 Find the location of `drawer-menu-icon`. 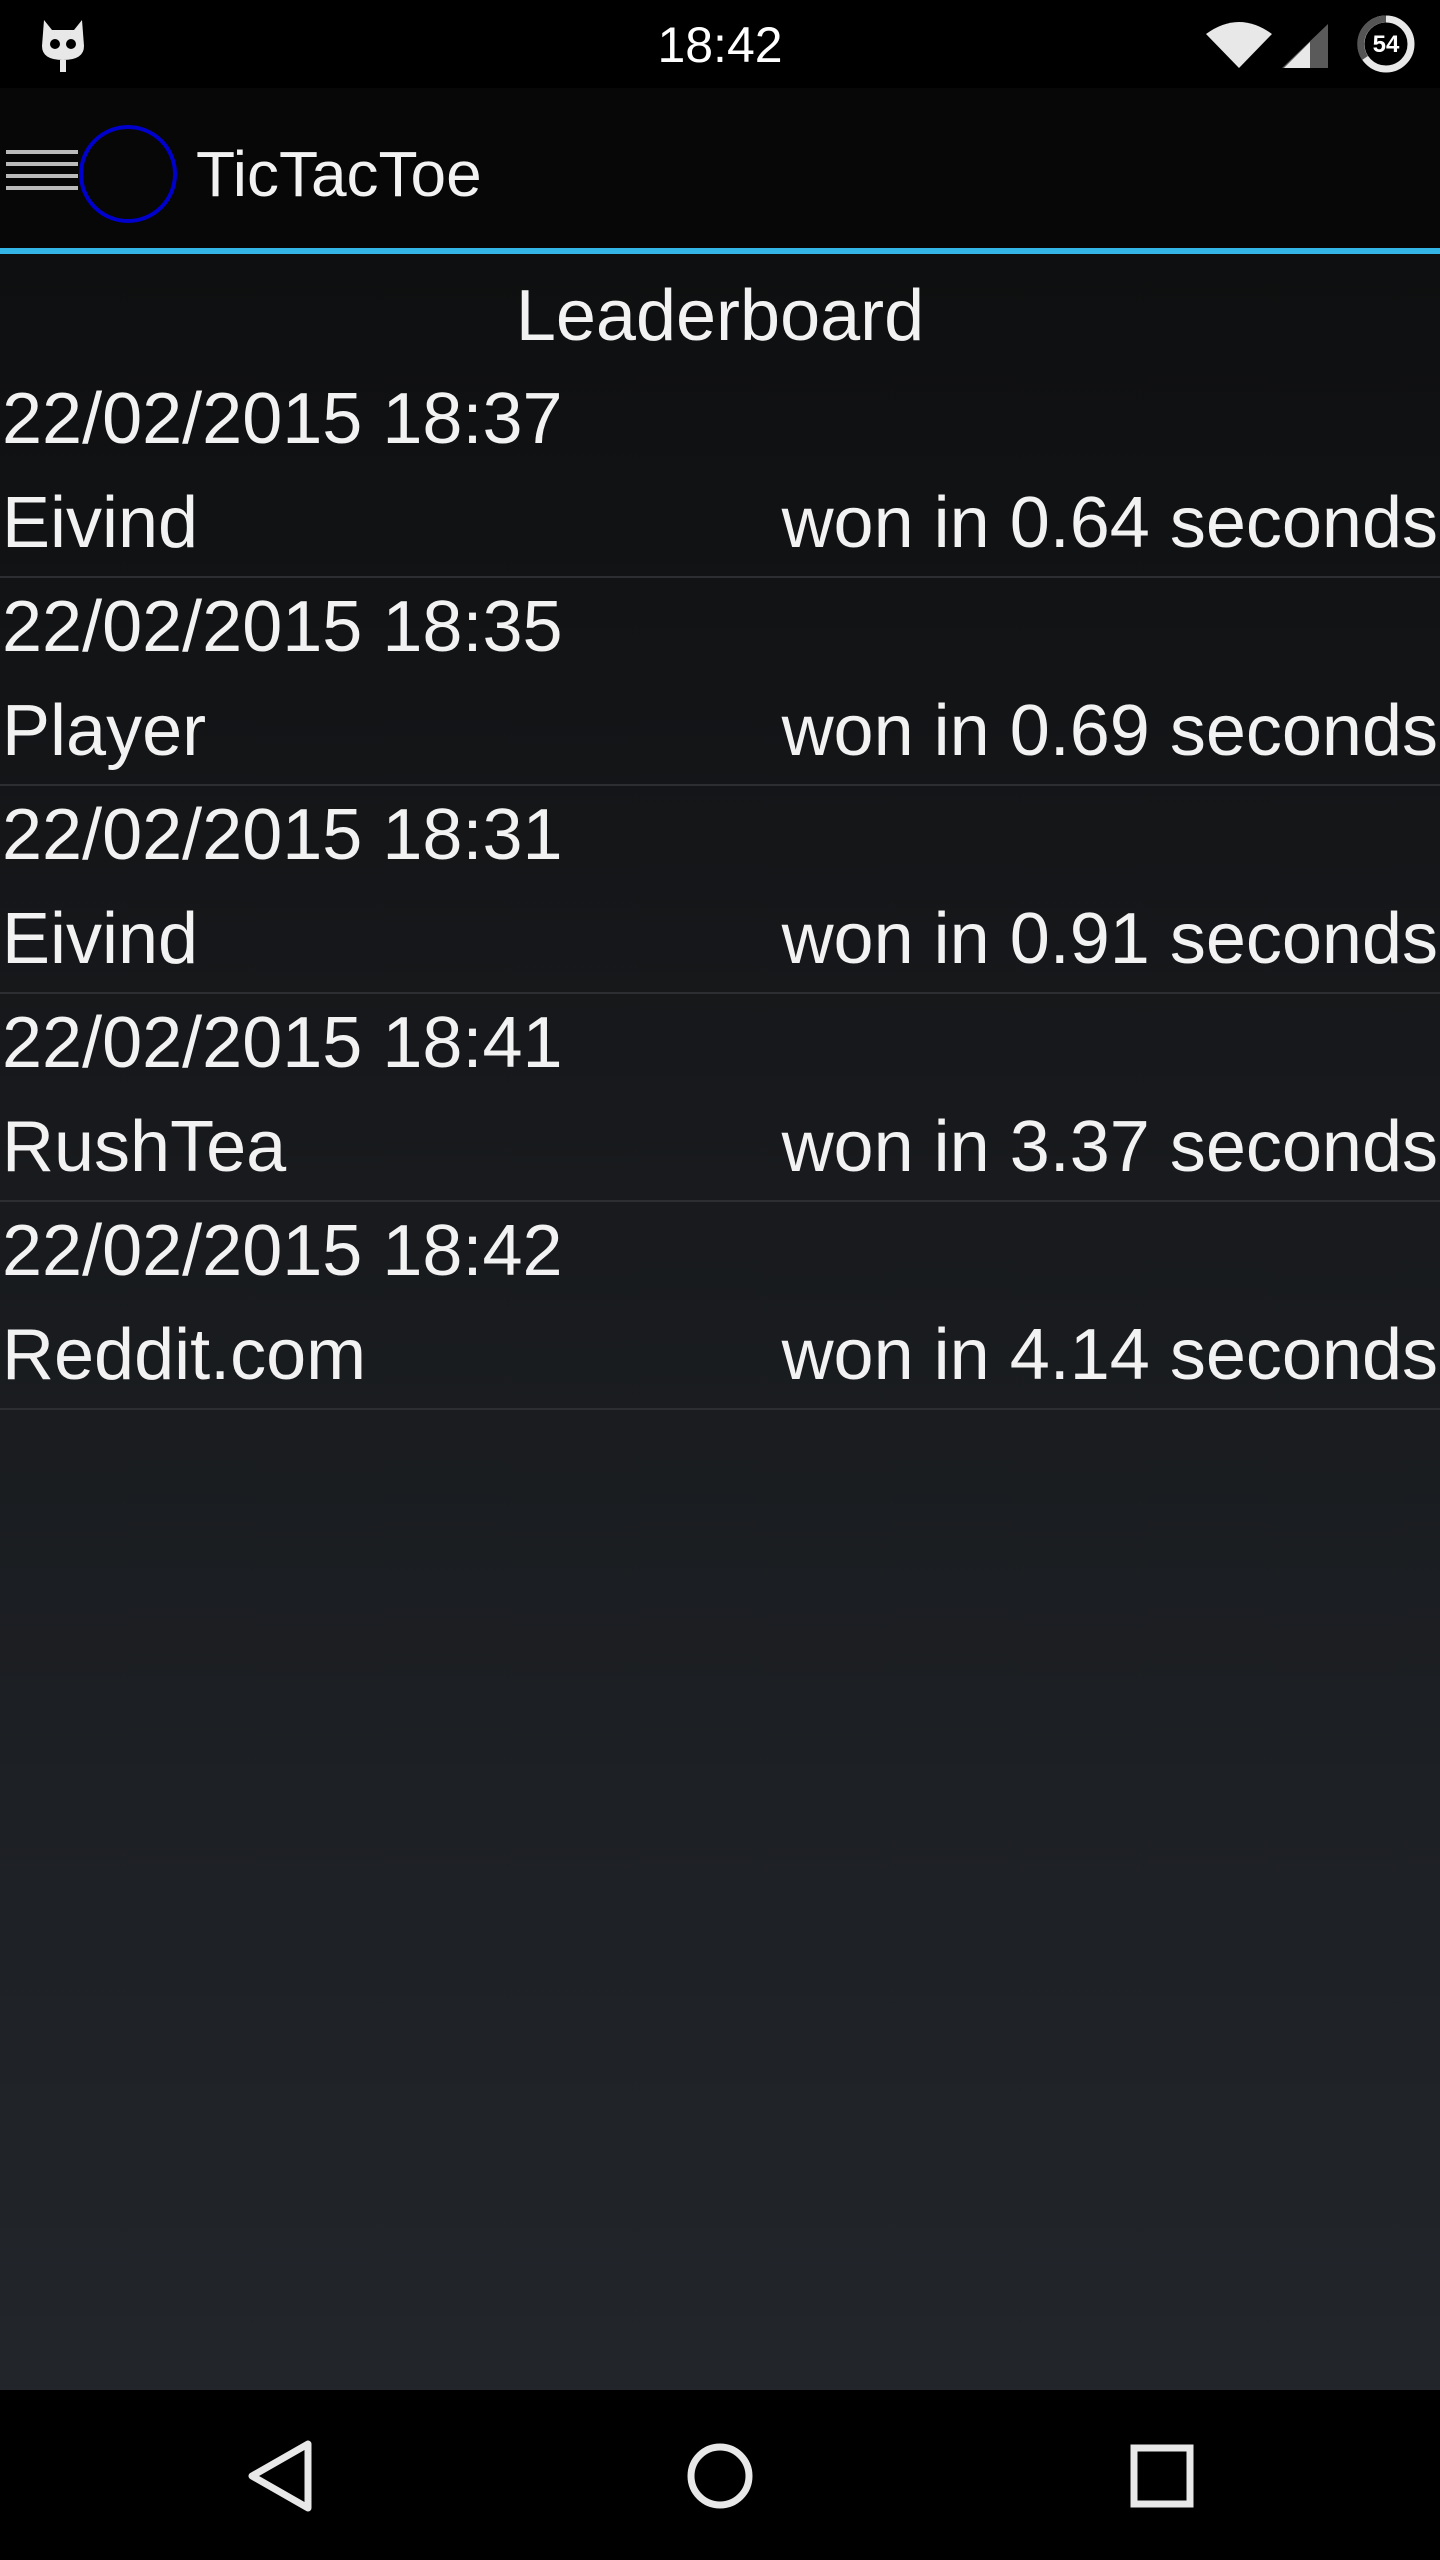

drawer-menu-icon is located at coordinates (42, 171).